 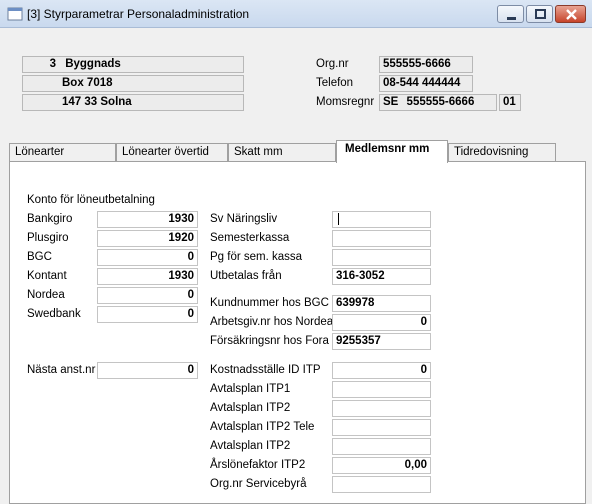 What do you see at coordinates (381, 484) in the screenshot?
I see `orgnr-servicebyra-field` at bounding box center [381, 484].